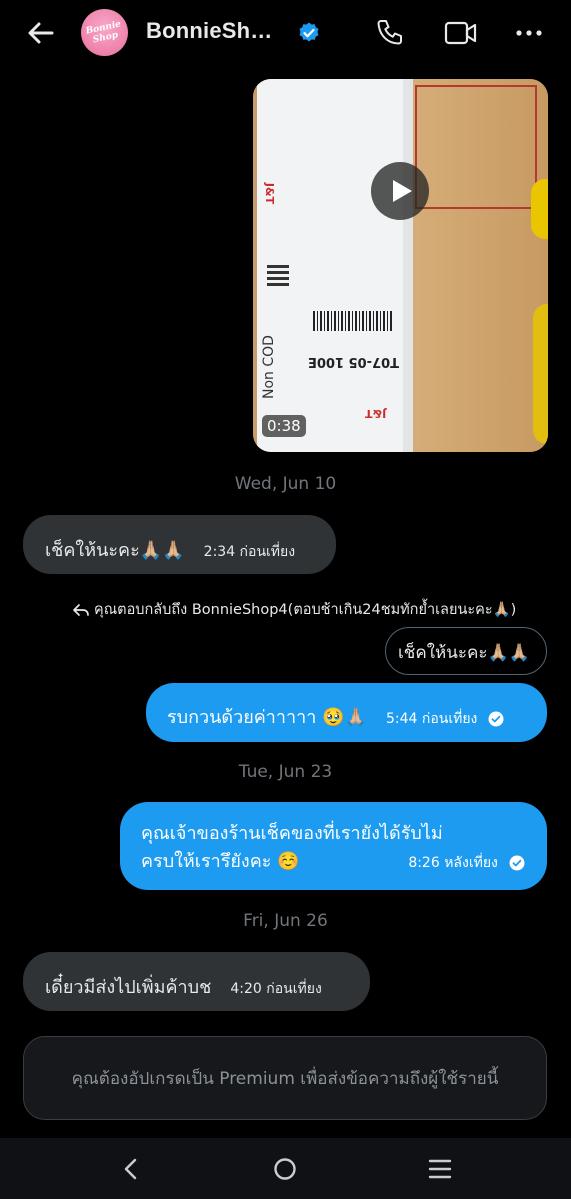 The image size is (571, 1199). Describe the element at coordinates (376, 413) in the screenshot. I see `brand-logo-text-2: J&T` at that location.